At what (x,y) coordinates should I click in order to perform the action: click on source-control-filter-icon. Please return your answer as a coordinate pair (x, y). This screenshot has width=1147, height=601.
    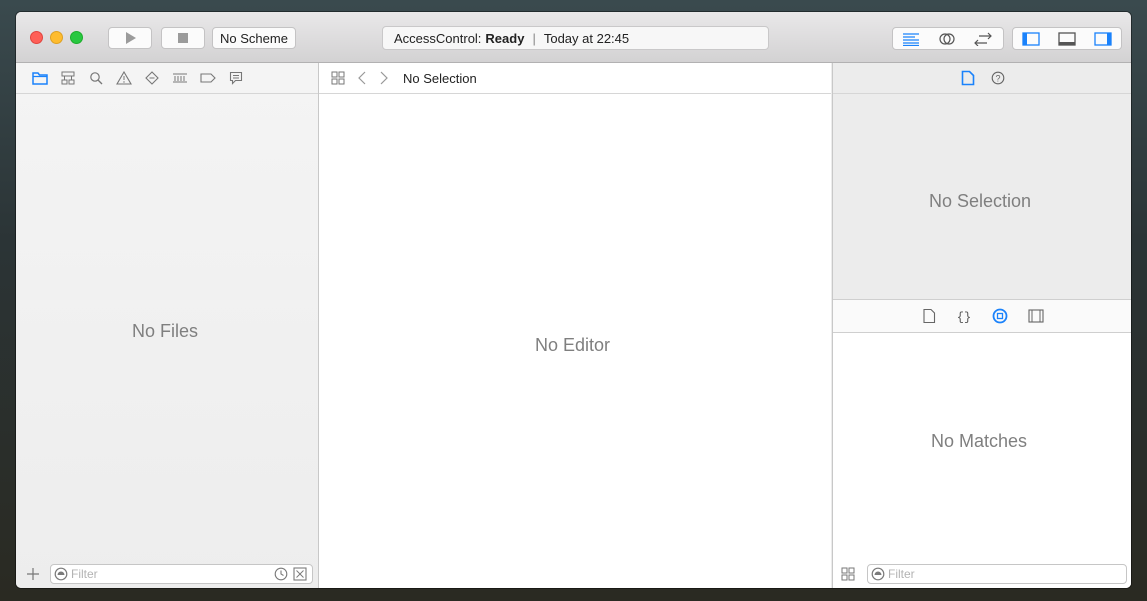
    Looking at the image, I should click on (300, 574).